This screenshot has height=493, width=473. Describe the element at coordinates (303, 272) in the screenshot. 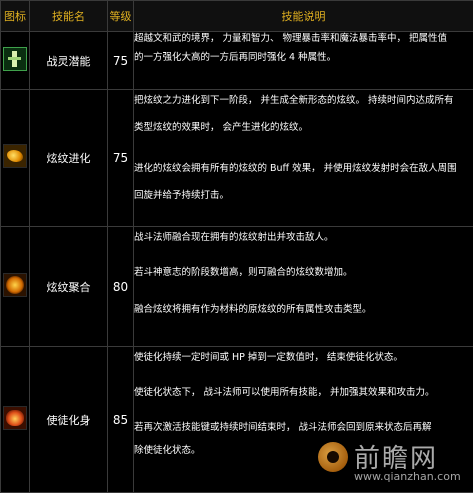

I see `description-line: 若斗神意志的阶段数增高，则可融合的炫纹数增加。` at that location.